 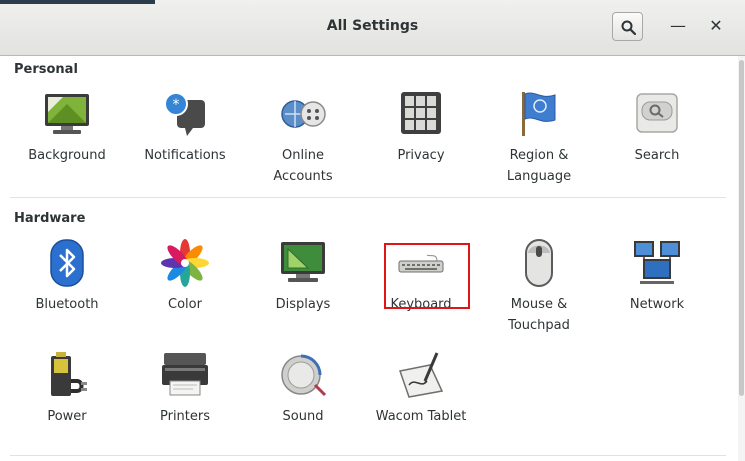 I want to click on search-settings-icon, so click(x=657, y=113).